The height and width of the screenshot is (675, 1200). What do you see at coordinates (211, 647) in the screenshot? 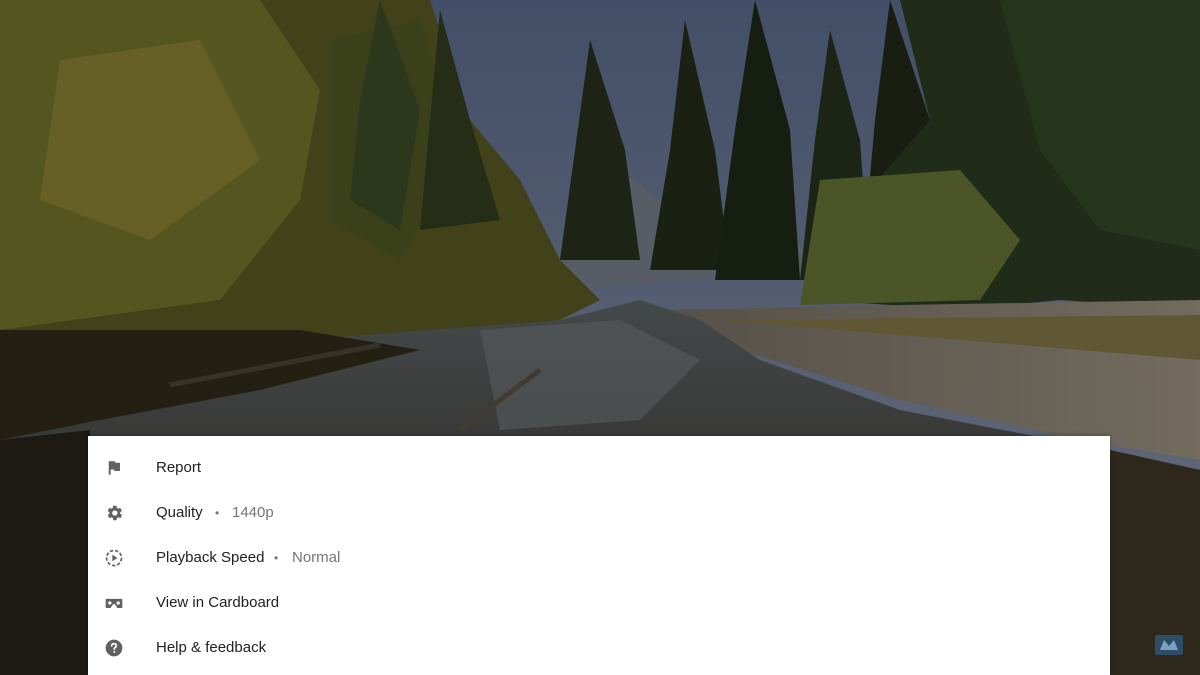
I see `menu-item-label: Help & feedback` at bounding box center [211, 647].